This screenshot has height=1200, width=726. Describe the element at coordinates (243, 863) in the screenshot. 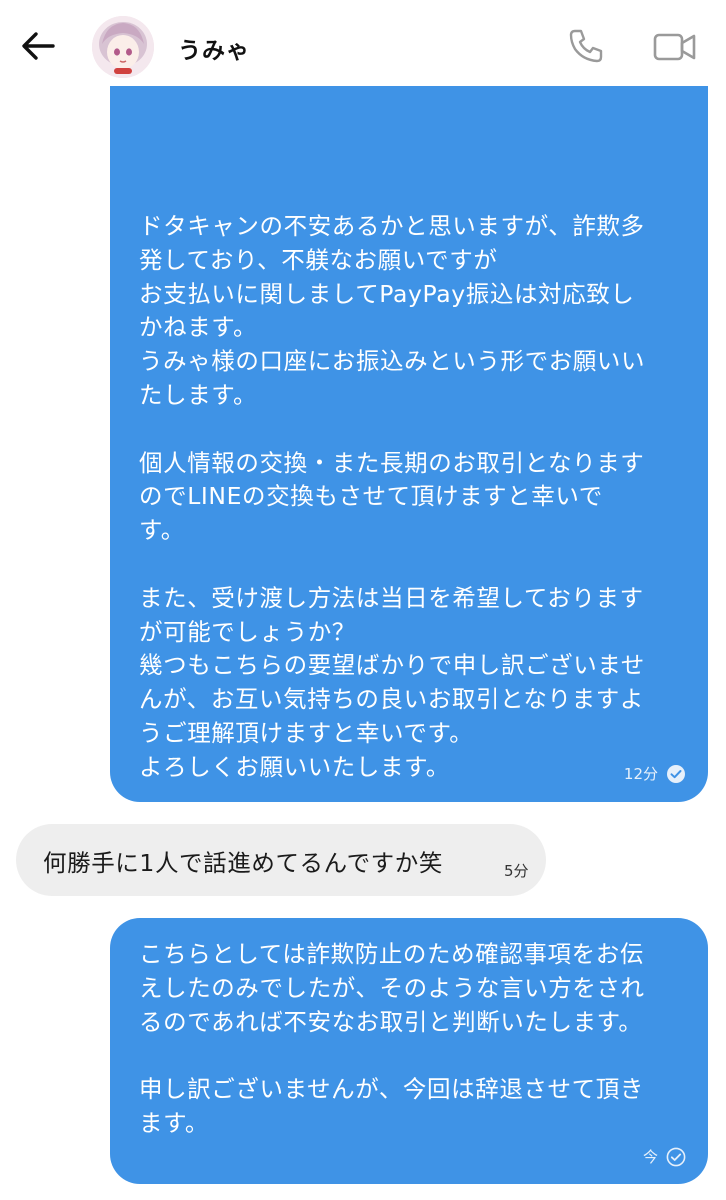

I see `message-text: 何勝手に1人で話進めてるんですか笑` at that location.